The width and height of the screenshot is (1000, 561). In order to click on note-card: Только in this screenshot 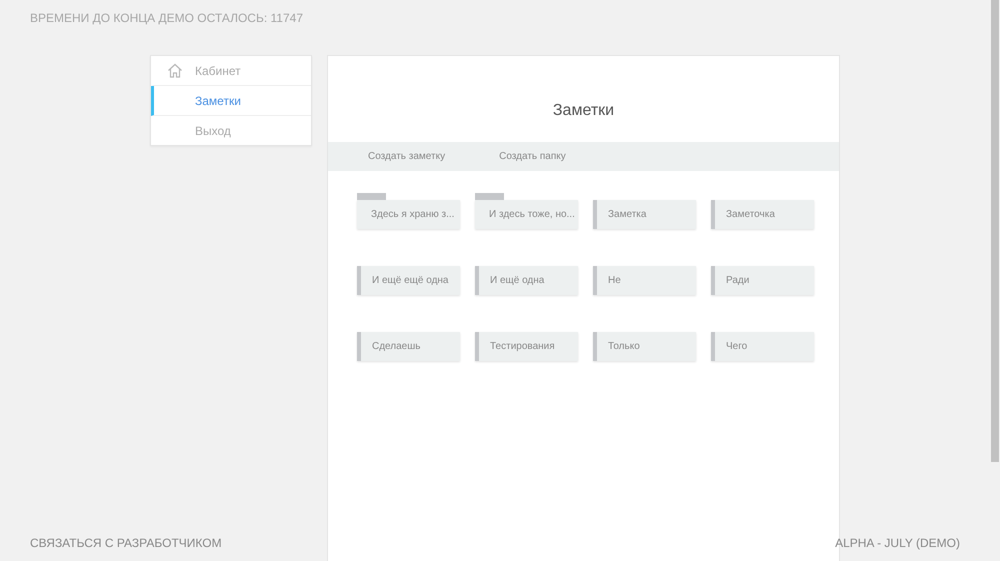, I will do `click(644, 346)`.